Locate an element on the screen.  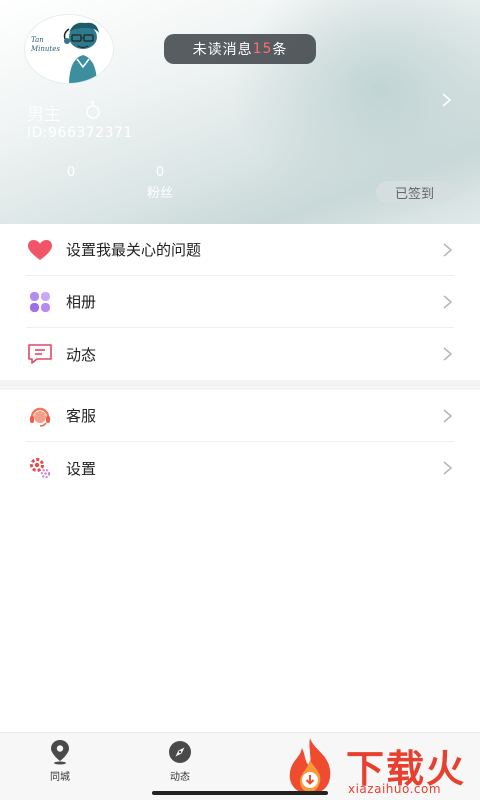
unread-prefix: 未读消息 is located at coordinates (222, 50).